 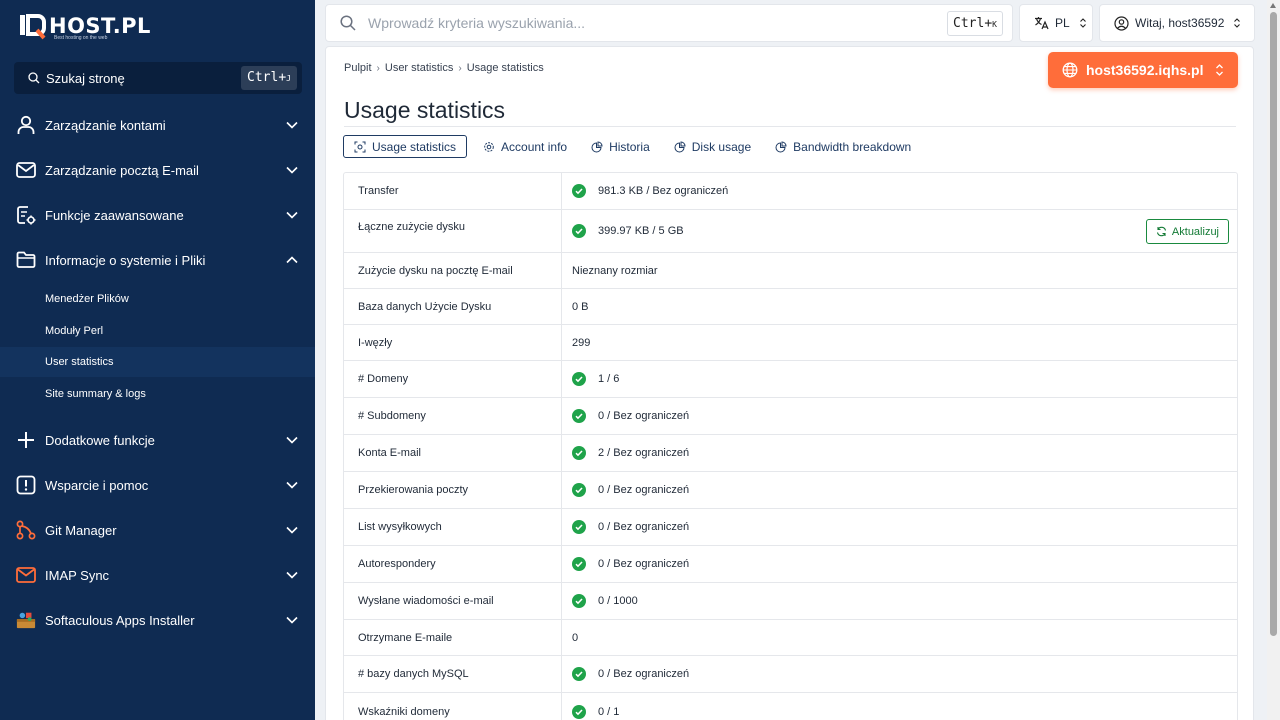 I want to click on stat-label: Przekierowania poczty, so click(x=453, y=490).